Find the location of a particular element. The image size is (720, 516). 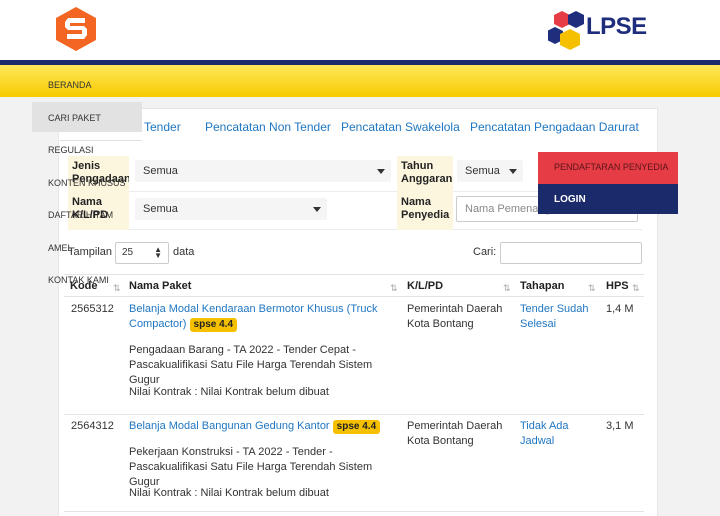

page-size-select: 25 ▲ ▼ is located at coordinates (142, 253).